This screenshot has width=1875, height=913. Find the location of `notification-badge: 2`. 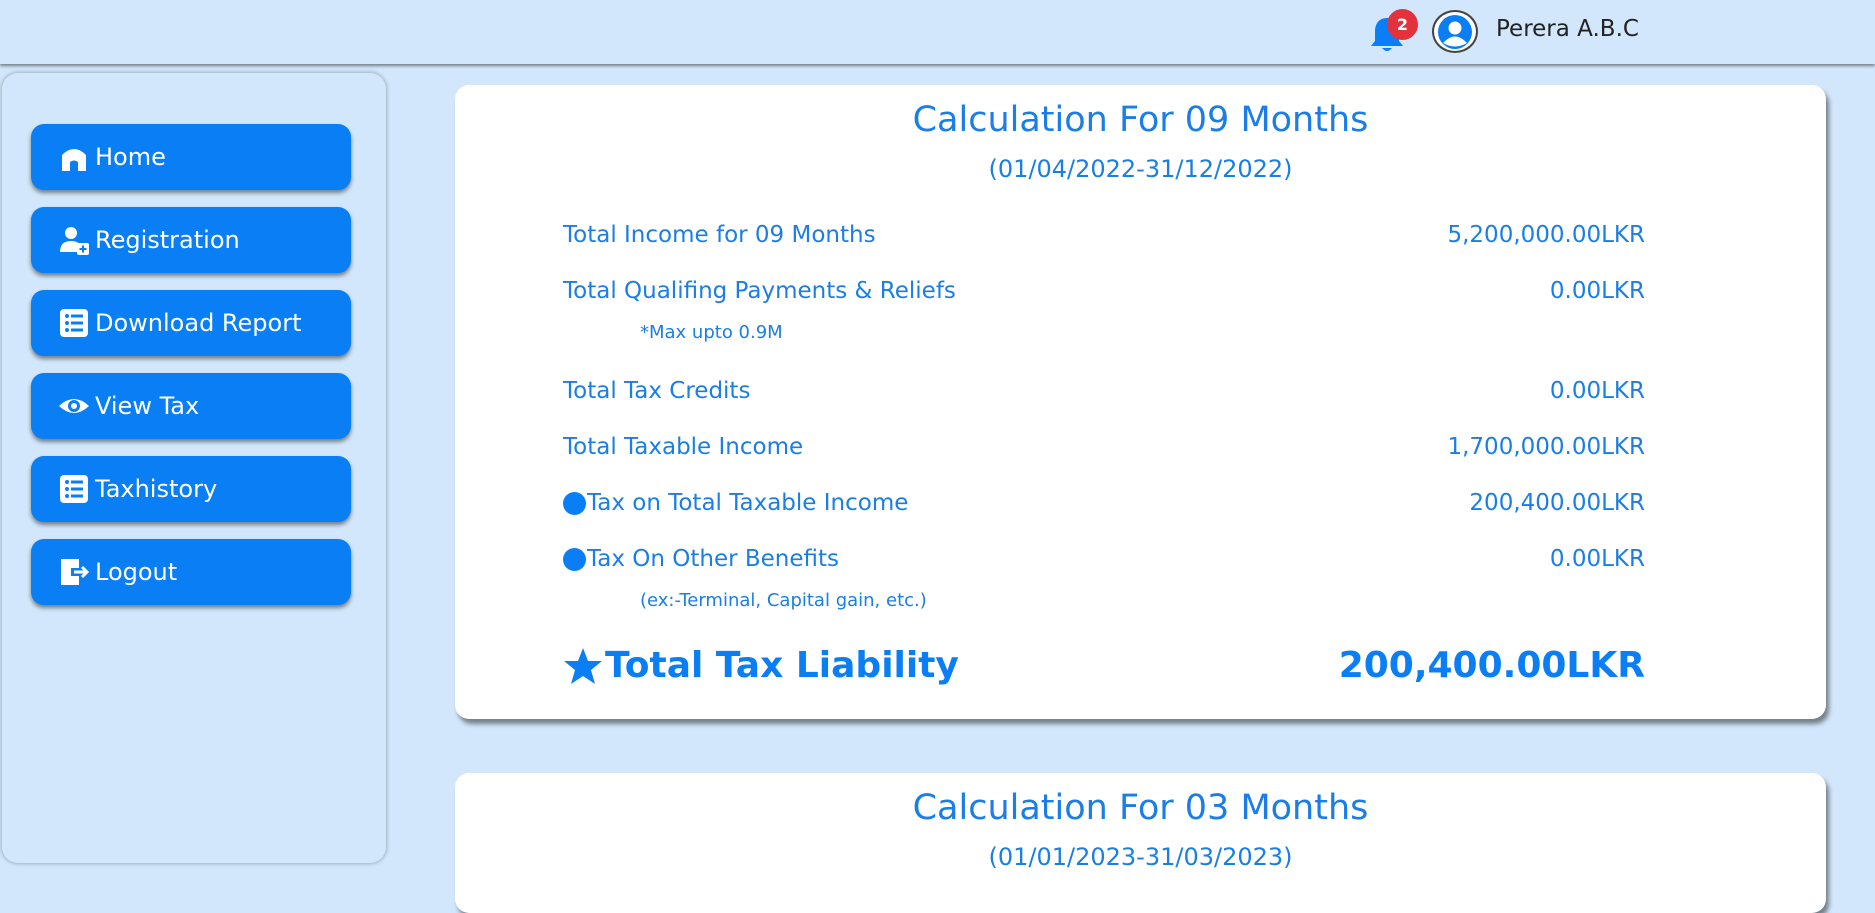

notification-badge: 2 is located at coordinates (1402, 24).